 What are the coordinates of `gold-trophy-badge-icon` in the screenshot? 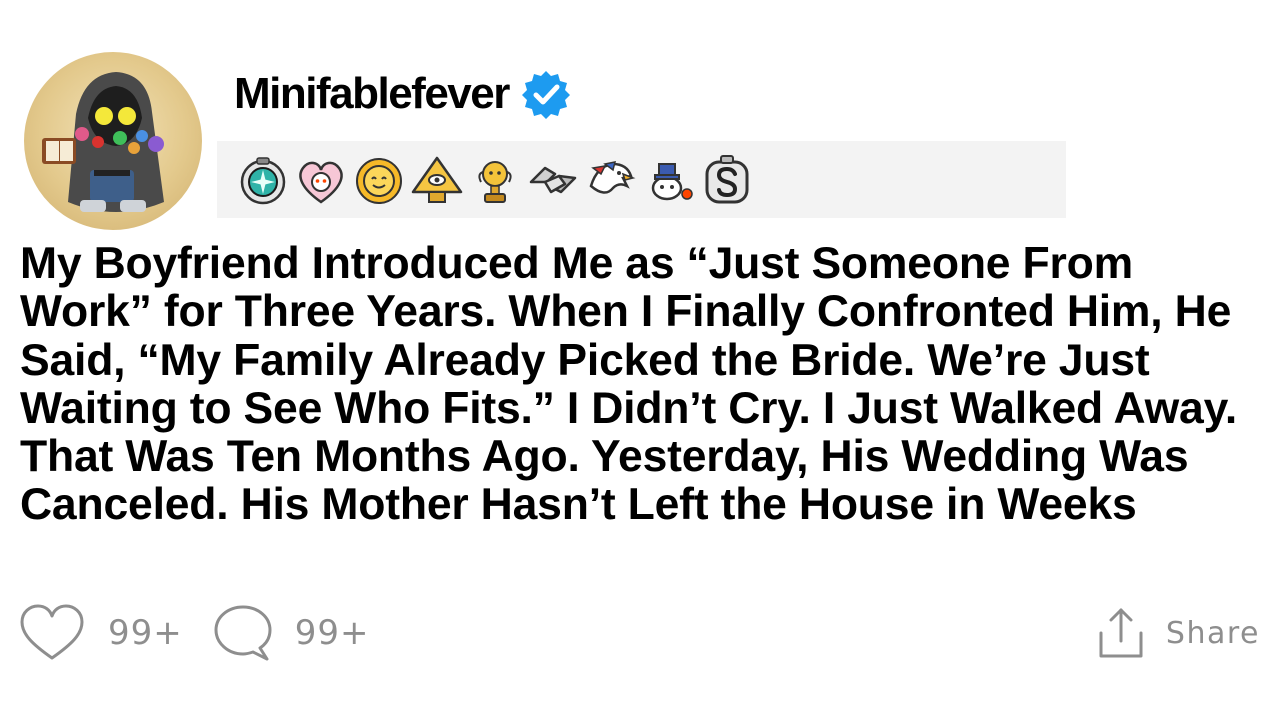 It's located at (495, 180).